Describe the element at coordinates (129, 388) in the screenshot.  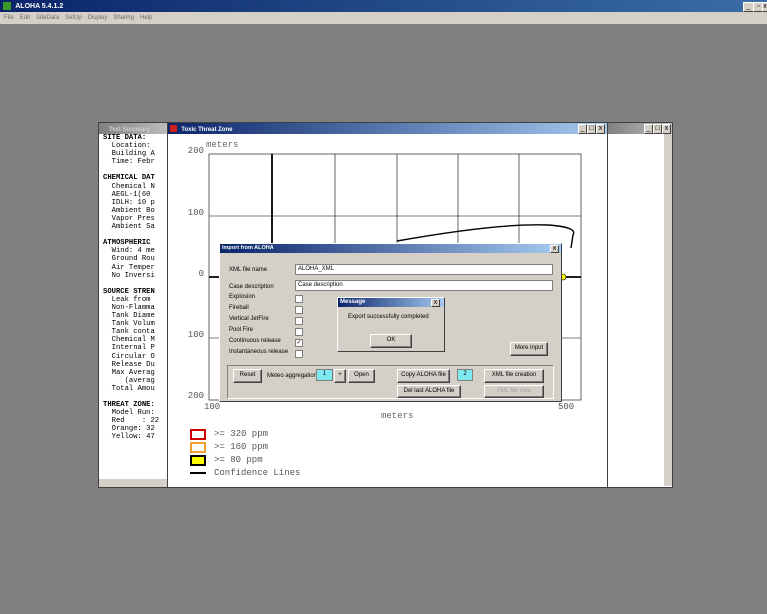
I see `summary-line: Total Amou` at that location.